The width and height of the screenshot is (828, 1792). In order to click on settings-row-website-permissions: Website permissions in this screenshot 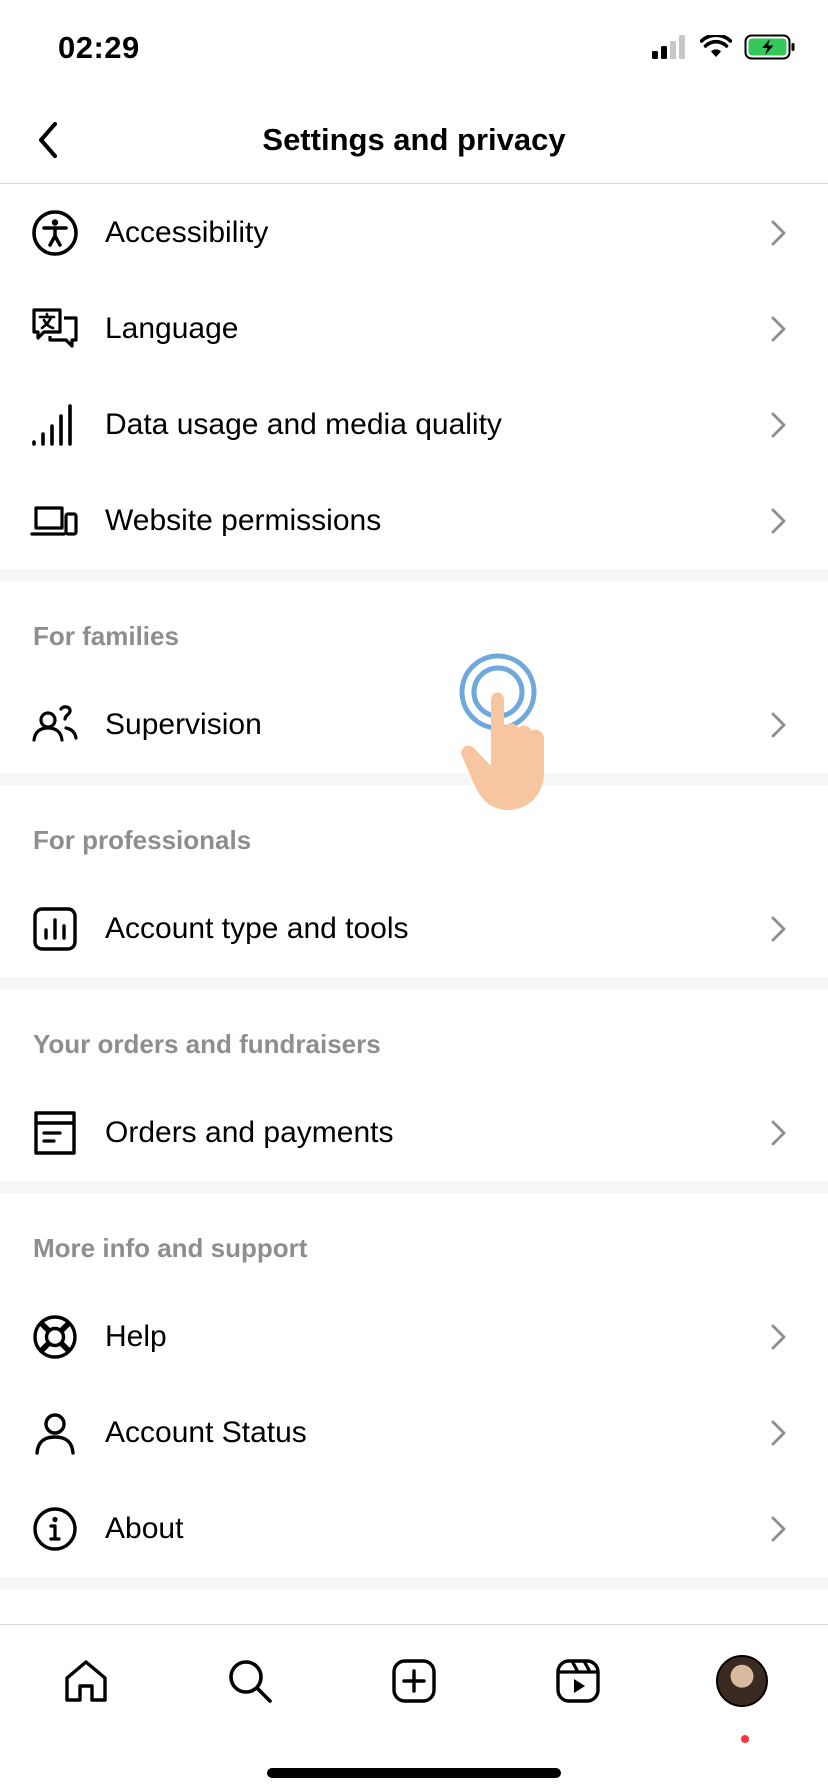, I will do `click(414, 521)`.